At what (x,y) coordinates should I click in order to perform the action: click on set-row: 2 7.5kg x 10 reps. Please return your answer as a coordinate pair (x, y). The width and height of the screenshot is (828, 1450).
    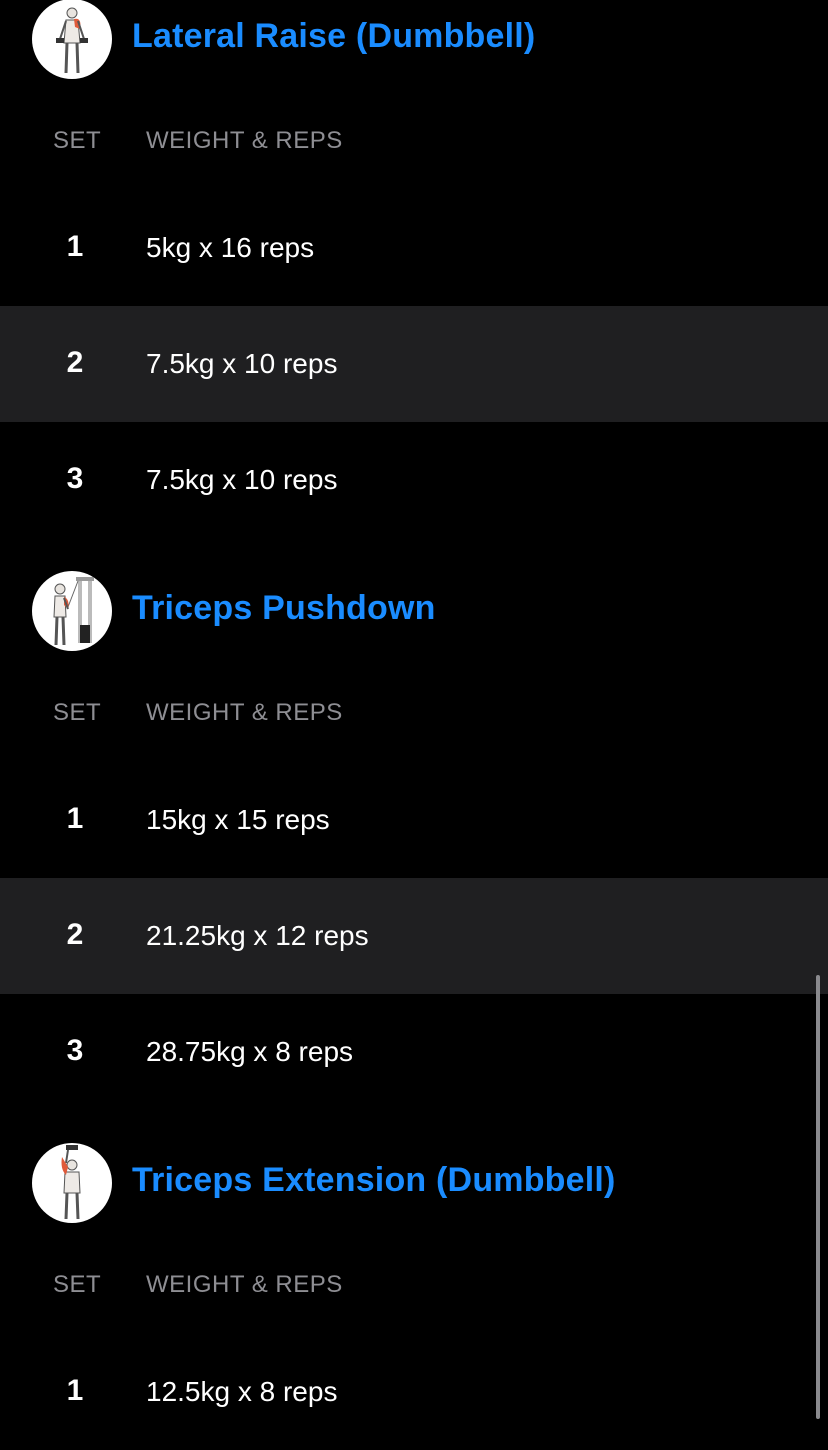
    Looking at the image, I should click on (414, 364).